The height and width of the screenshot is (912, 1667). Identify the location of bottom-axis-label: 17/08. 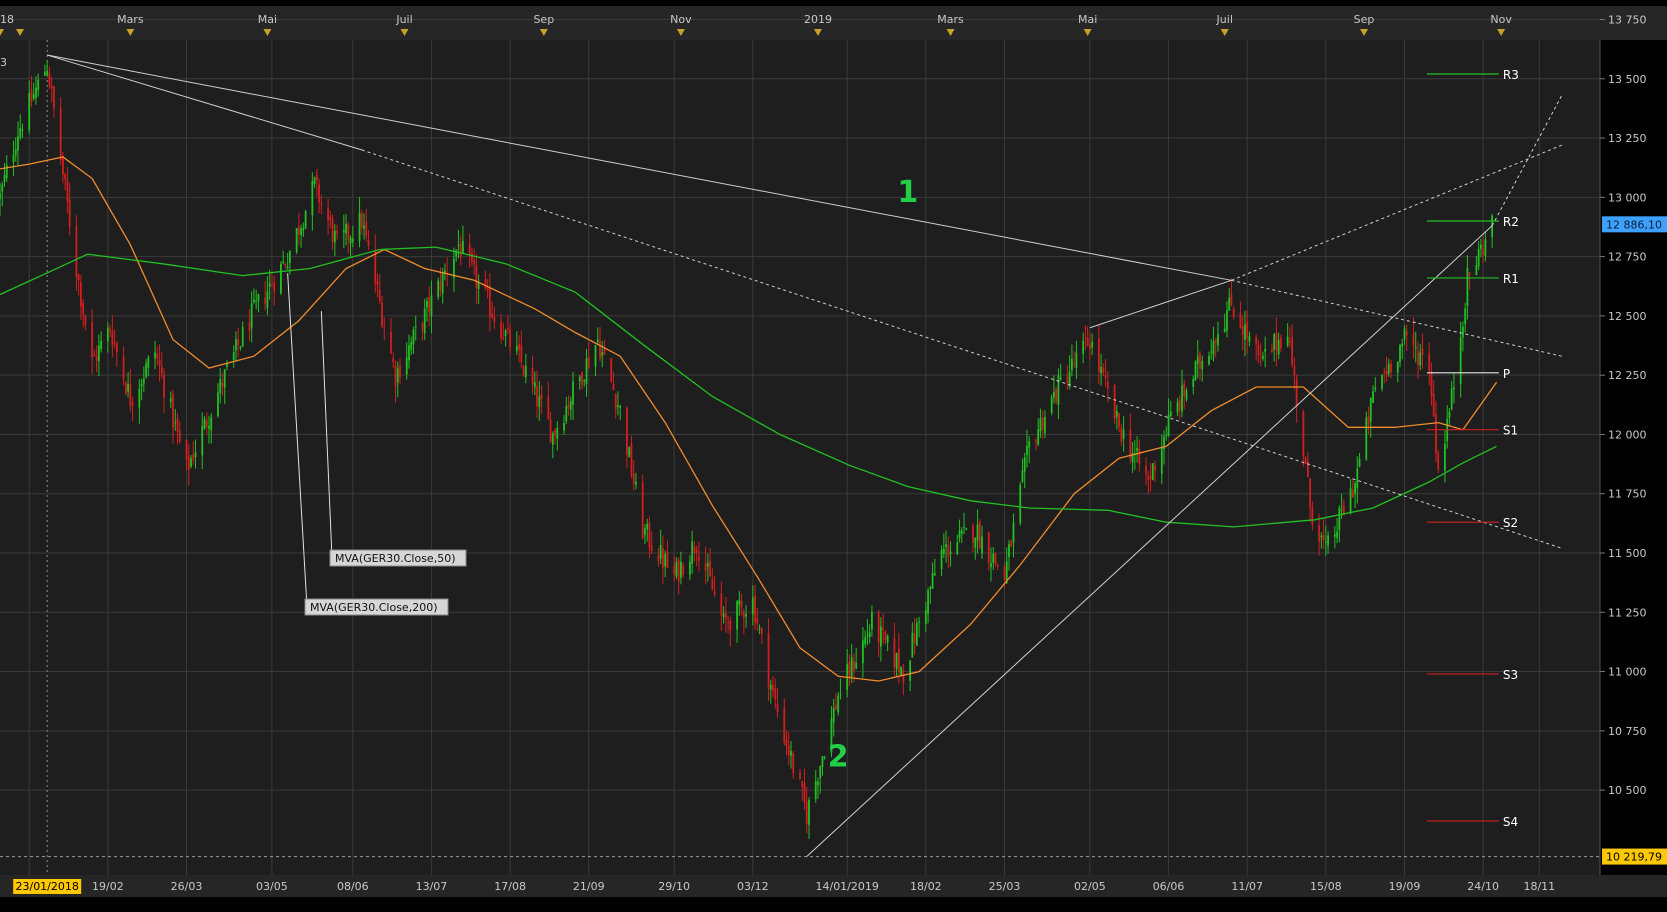
(510, 886).